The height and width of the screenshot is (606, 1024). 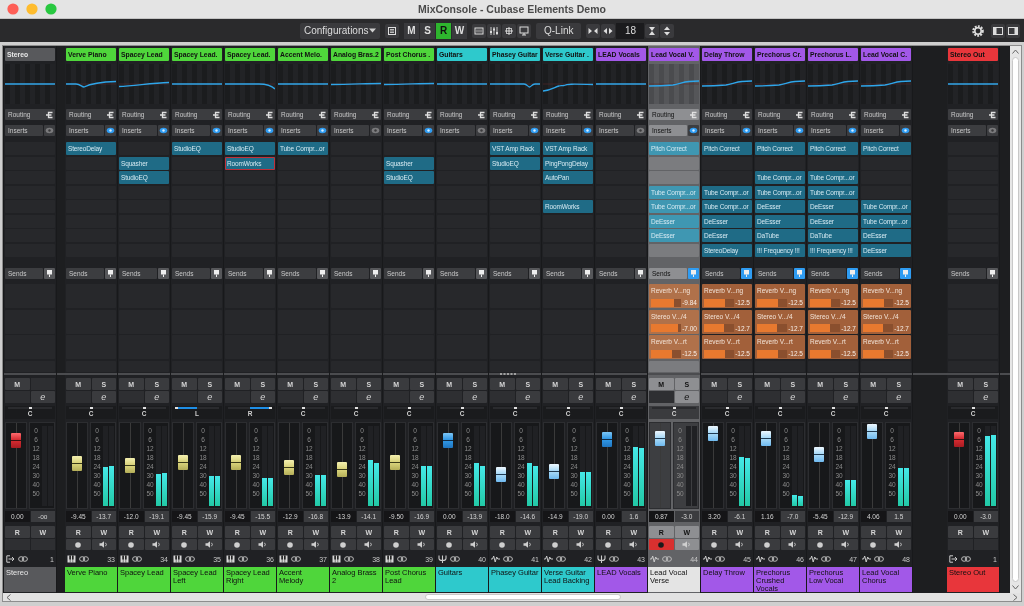 What do you see at coordinates (998, 30) in the screenshot?
I see `left-panel-icon` at bounding box center [998, 30].